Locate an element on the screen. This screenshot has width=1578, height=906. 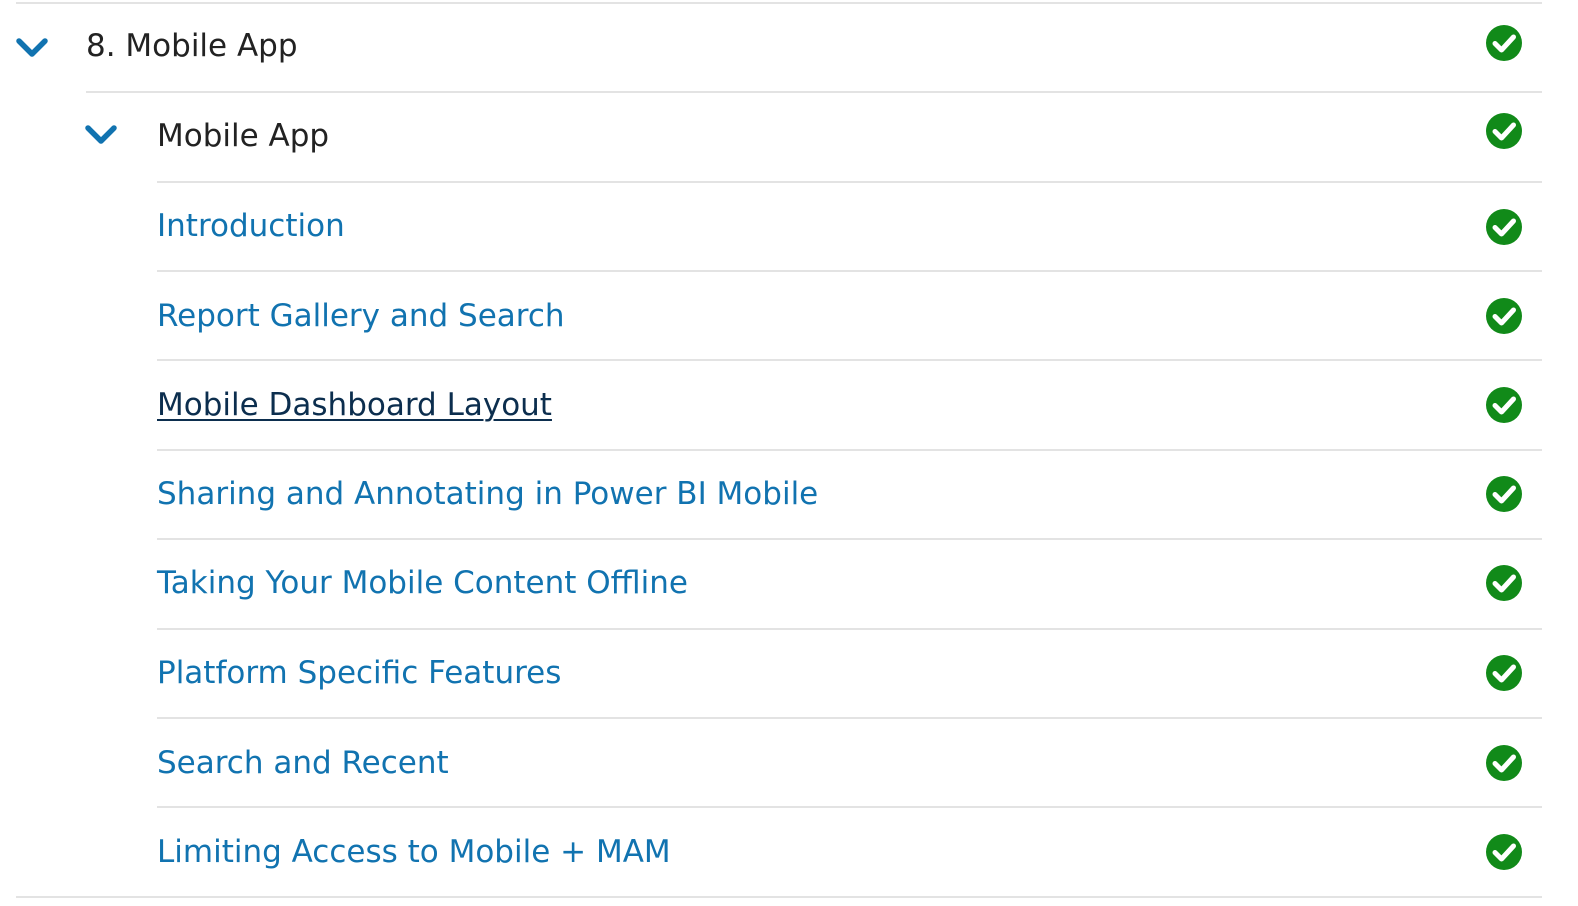
lesson-link: Platform Specific Features is located at coordinates (359, 673).